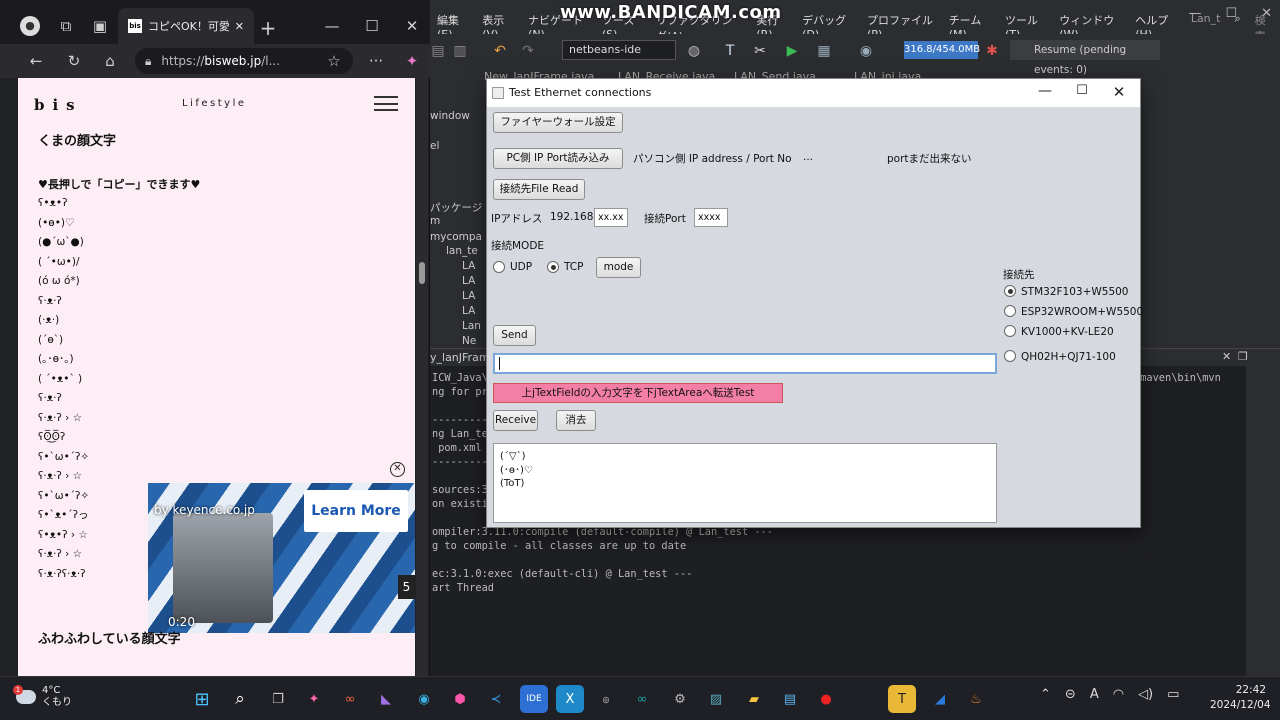 This screenshot has height=720, width=1280. Describe the element at coordinates (1082, 93) in the screenshot. I see `dialog-maximize-icon: ☐` at that location.